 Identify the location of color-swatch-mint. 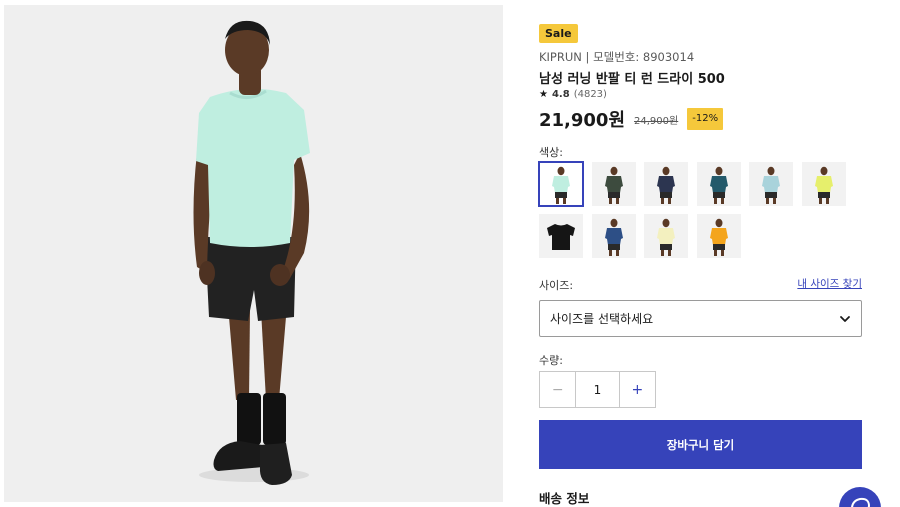
(561, 184).